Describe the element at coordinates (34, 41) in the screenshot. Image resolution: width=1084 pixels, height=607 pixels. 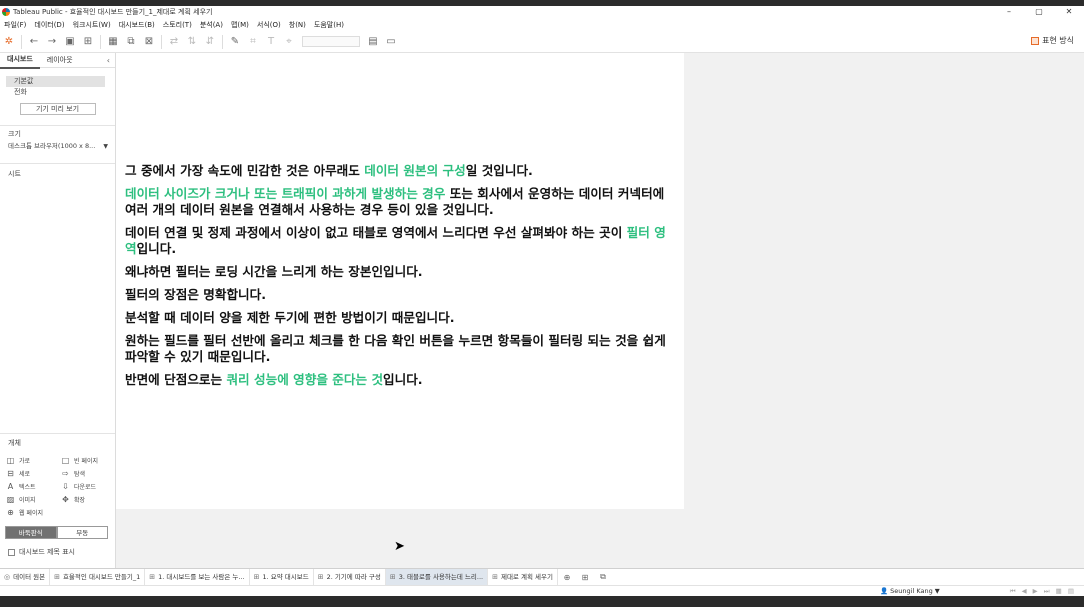
I see `undo-icon: ←` at that location.